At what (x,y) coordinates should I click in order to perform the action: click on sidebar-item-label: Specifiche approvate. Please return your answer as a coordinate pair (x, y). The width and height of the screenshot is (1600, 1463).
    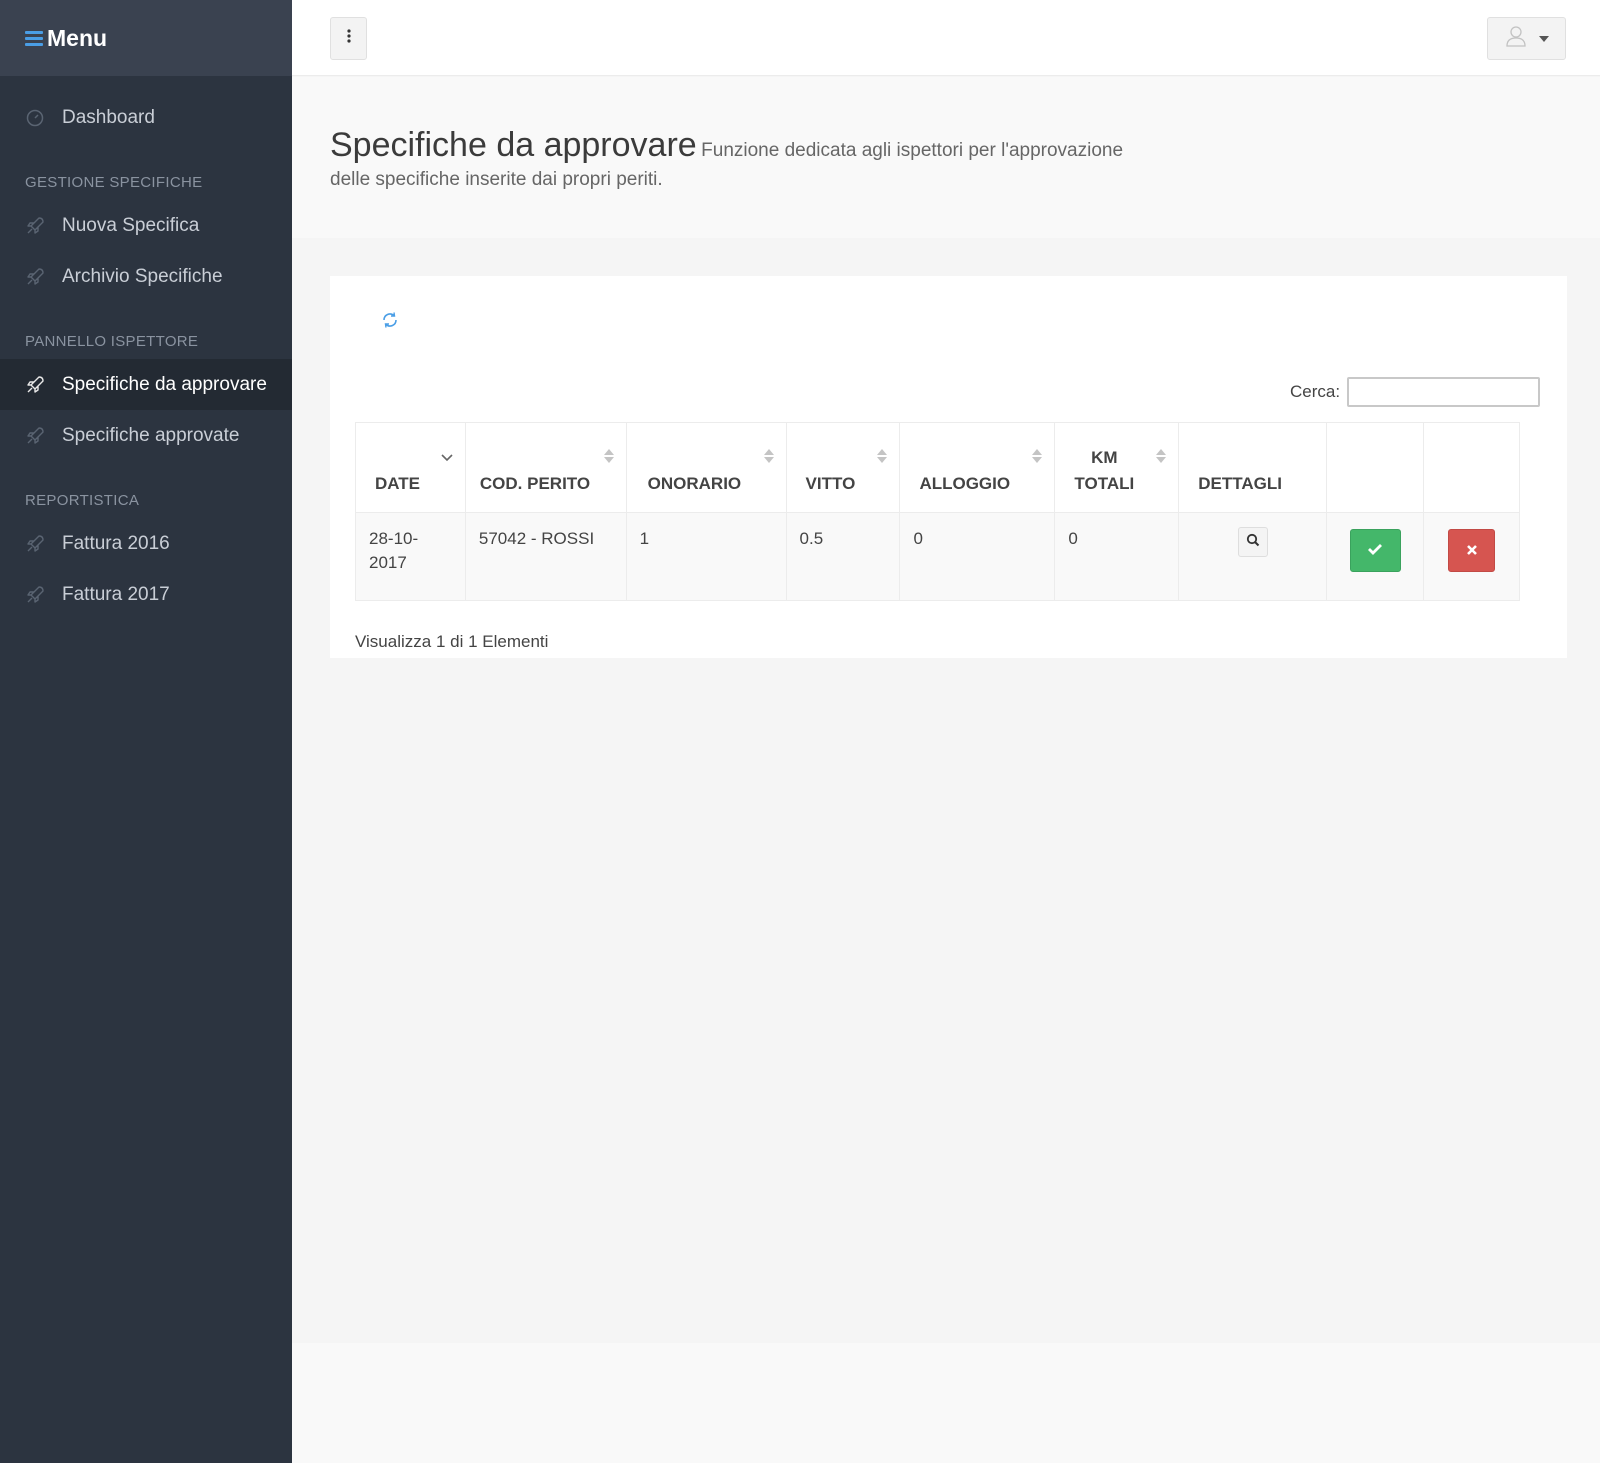
    Looking at the image, I should click on (151, 435).